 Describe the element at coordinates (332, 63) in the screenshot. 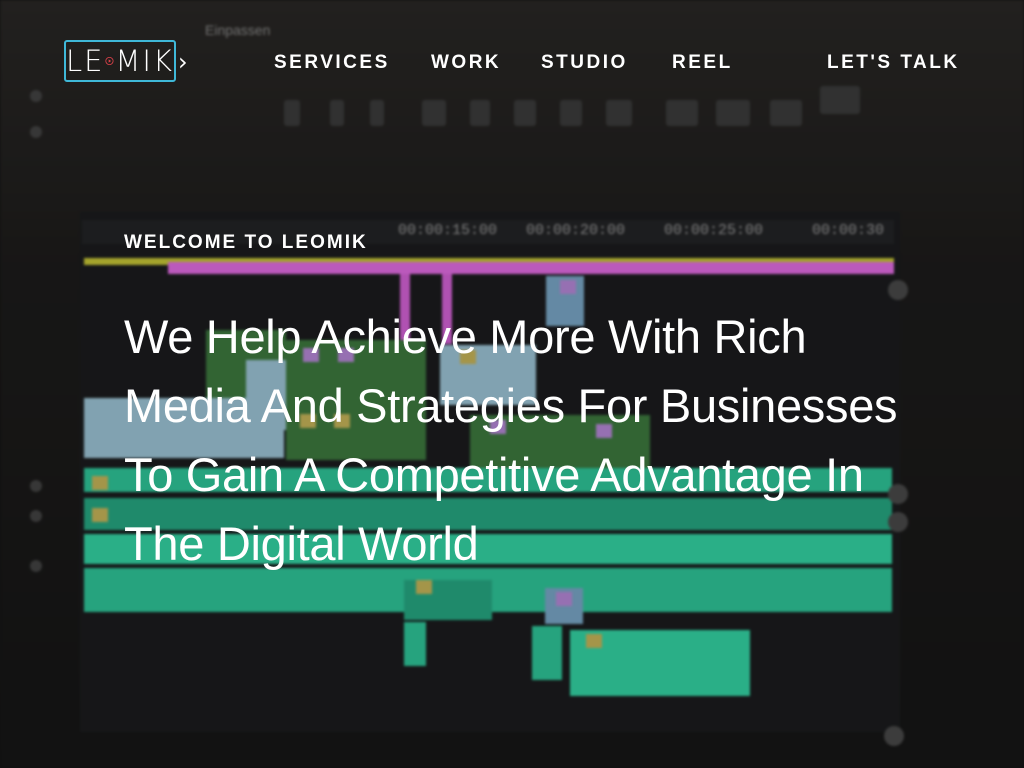

I see `nav-services: SERVICES` at that location.